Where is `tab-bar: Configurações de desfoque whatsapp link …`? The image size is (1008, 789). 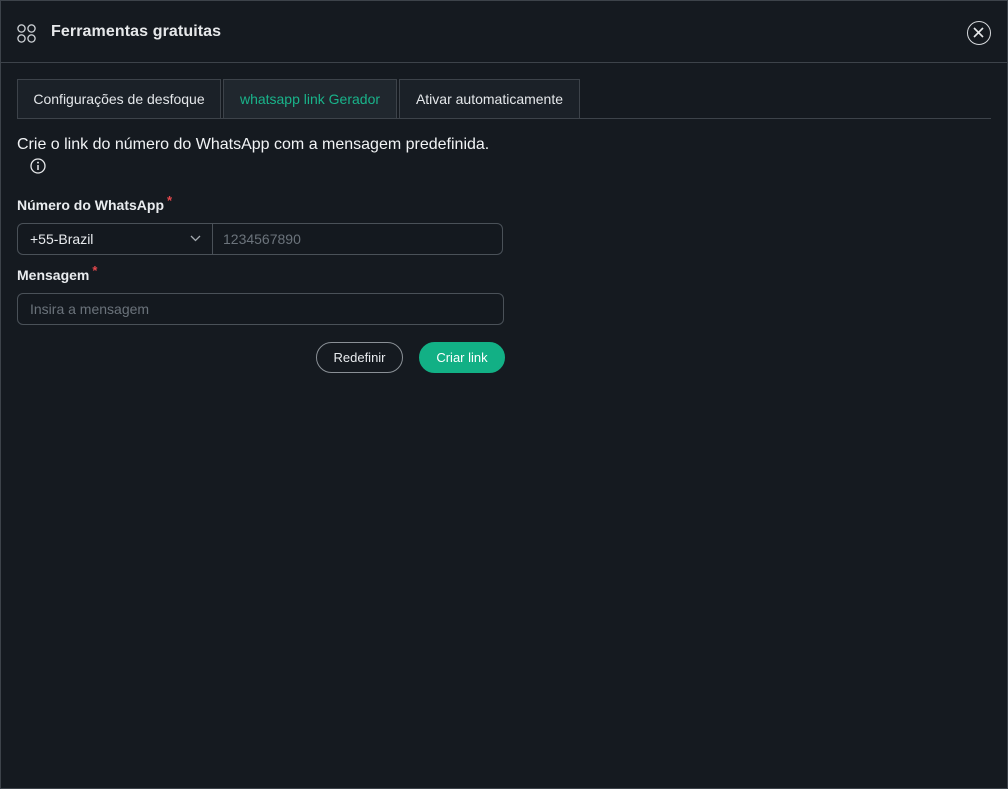 tab-bar: Configurações de desfoque whatsapp link … is located at coordinates (504, 99).